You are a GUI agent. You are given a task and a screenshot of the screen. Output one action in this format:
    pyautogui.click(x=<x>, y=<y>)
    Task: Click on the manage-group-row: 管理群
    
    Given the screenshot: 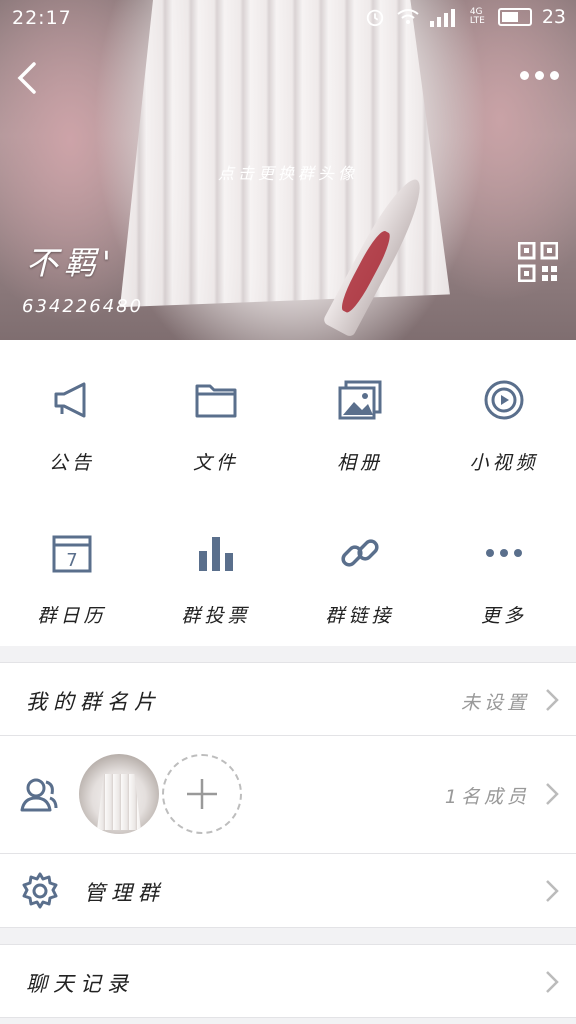 What is the action you would take?
    pyautogui.click(x=288, y=891)
    